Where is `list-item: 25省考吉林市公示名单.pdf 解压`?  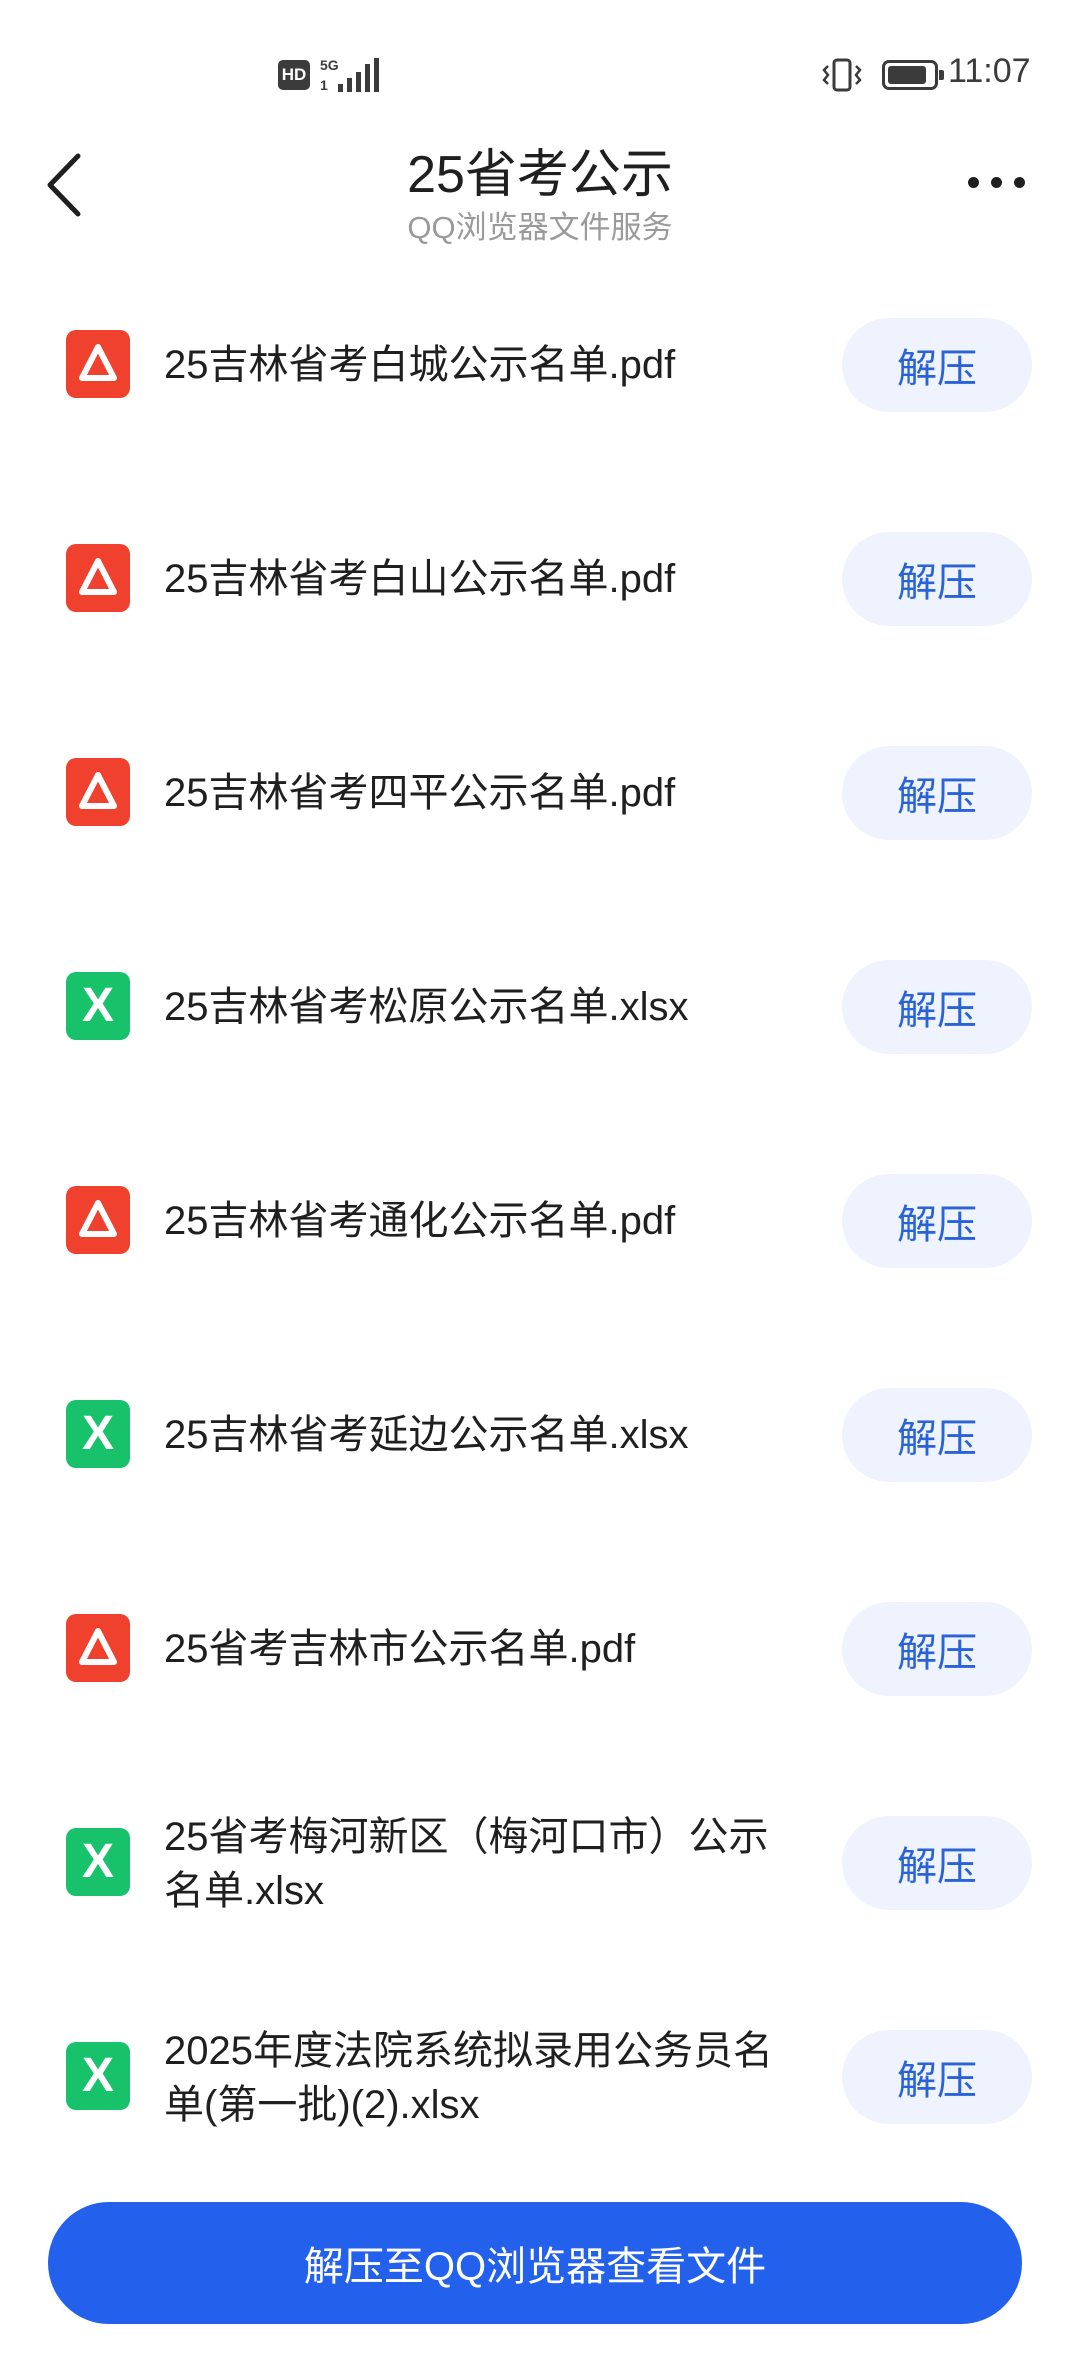 list-item: 25省考吉林市公示名单.pdf 解压 is located at coordinates (540, 1649).